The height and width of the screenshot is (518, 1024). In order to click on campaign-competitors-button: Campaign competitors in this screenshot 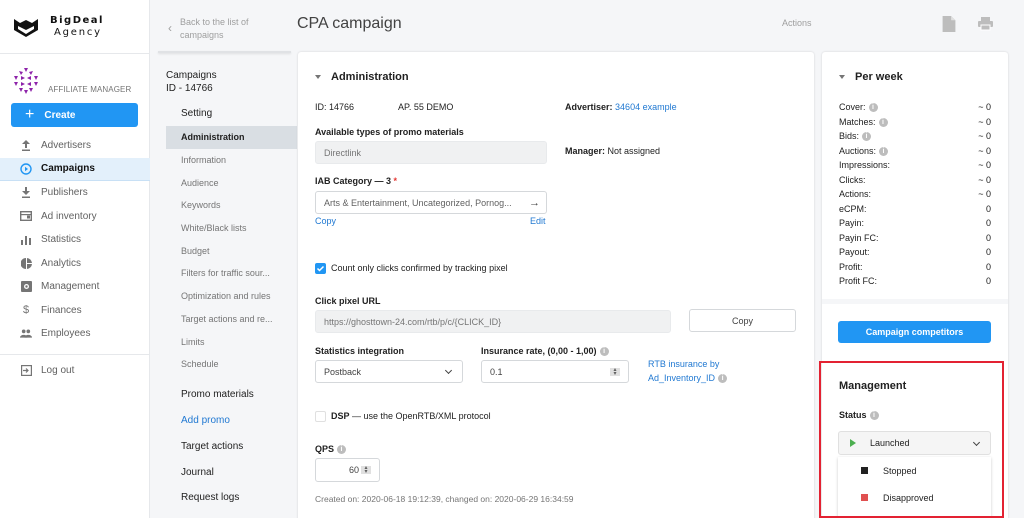, I will do `click(914, 332)`.